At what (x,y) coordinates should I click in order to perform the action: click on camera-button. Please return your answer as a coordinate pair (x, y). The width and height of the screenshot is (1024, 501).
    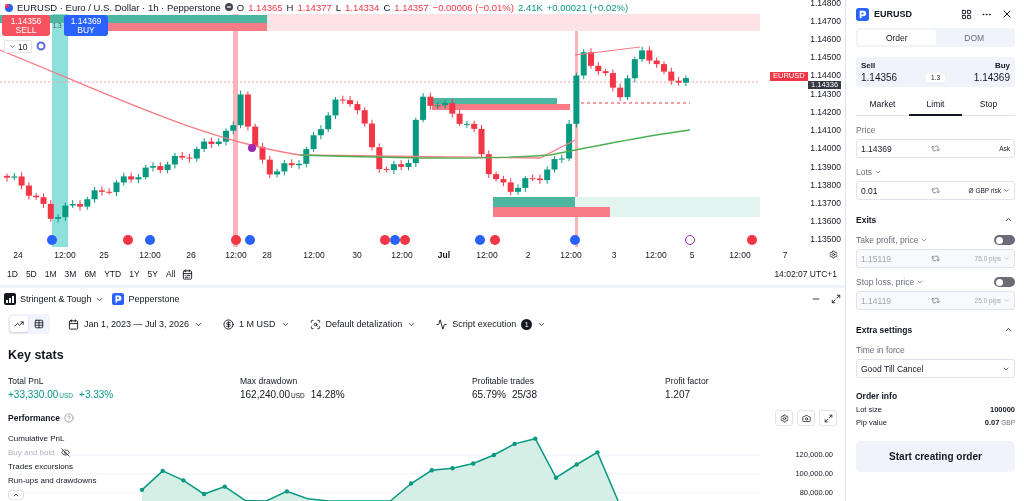
    Looking at the image, I should click on (806, 418).